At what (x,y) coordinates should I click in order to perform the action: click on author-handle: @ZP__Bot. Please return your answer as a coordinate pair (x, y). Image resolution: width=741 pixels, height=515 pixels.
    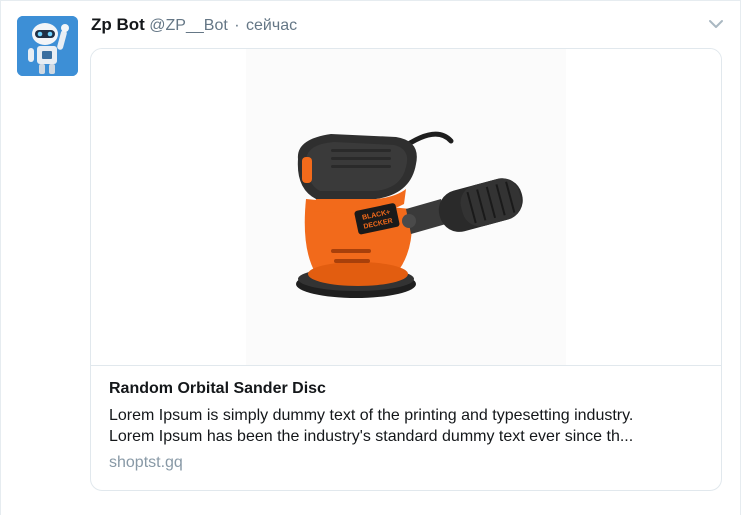
    Looking at the image, I should click on (188, 25).